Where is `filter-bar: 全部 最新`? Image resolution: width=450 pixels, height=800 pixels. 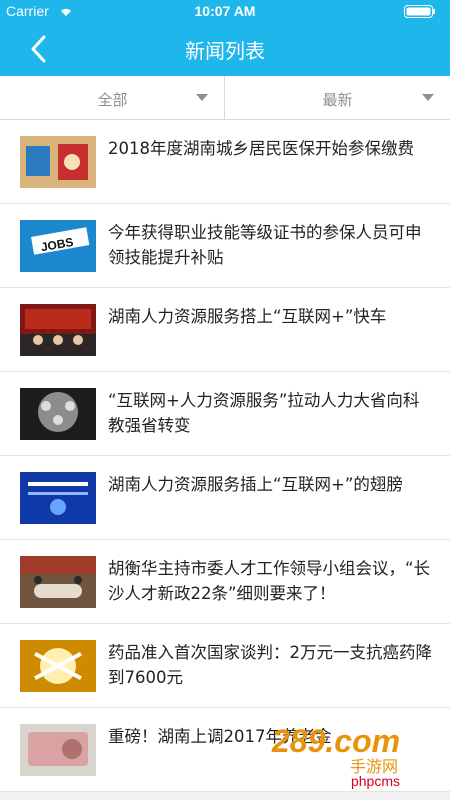
filter-bar: 全部 最新 is located at coordinates (225, 98).